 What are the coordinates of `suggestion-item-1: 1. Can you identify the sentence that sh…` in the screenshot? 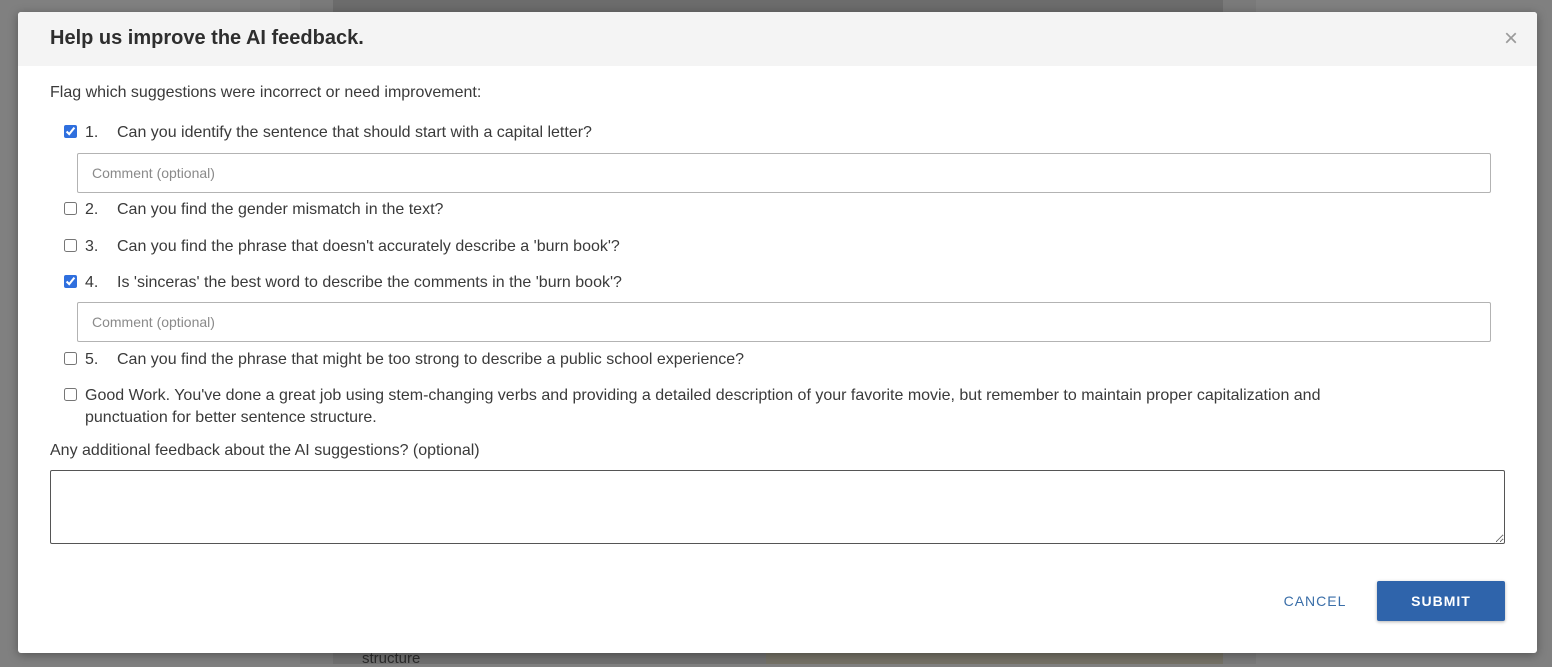 It's located at (328, 133).